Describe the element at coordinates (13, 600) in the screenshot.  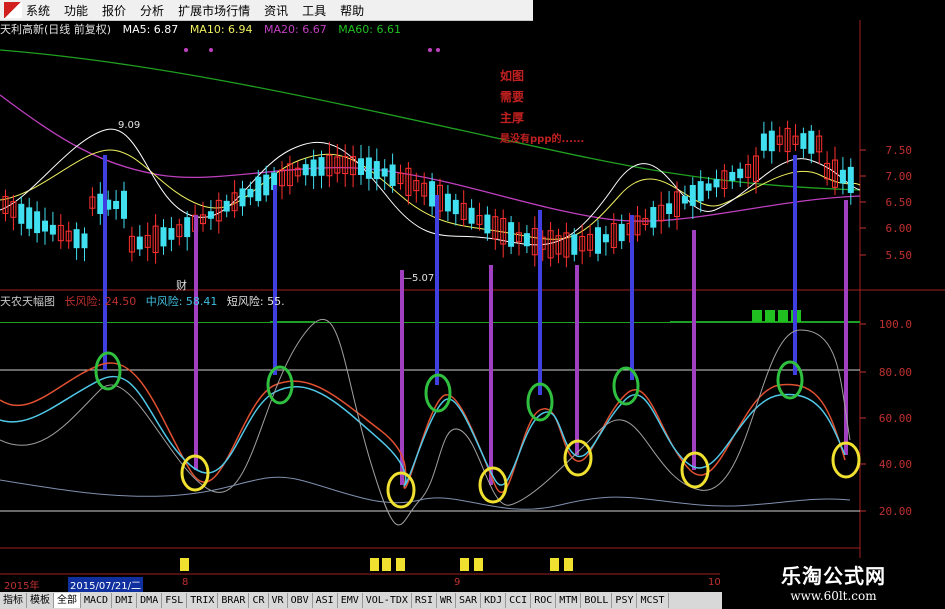
I see `tab-指标: 指标` at that location.